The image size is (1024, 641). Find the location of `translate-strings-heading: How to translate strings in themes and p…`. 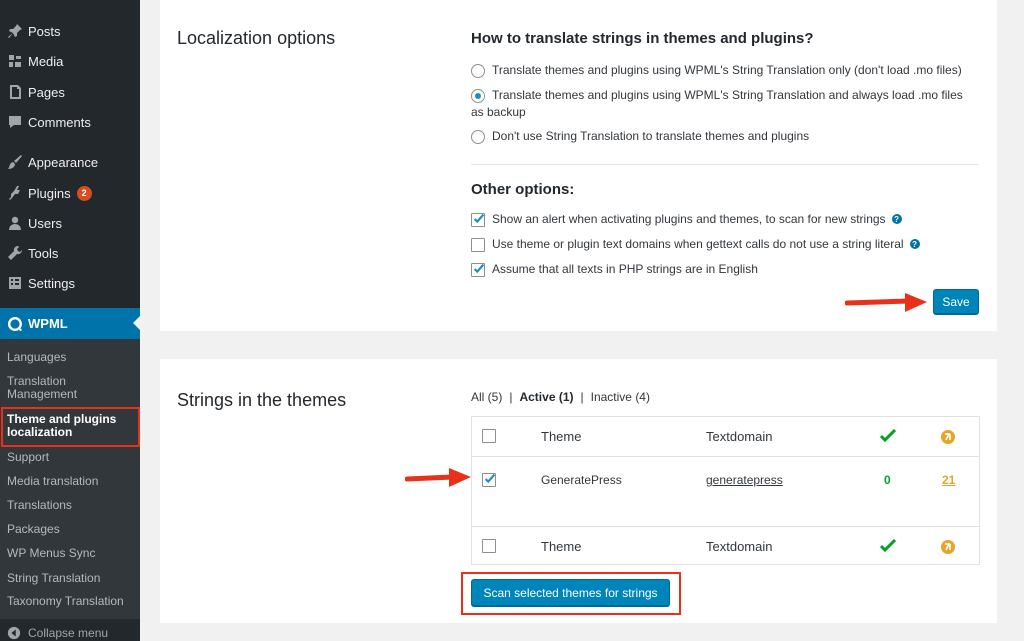

translate-strings-heading: How to translate strings in themes and p… is located at coordinates (642, 38).